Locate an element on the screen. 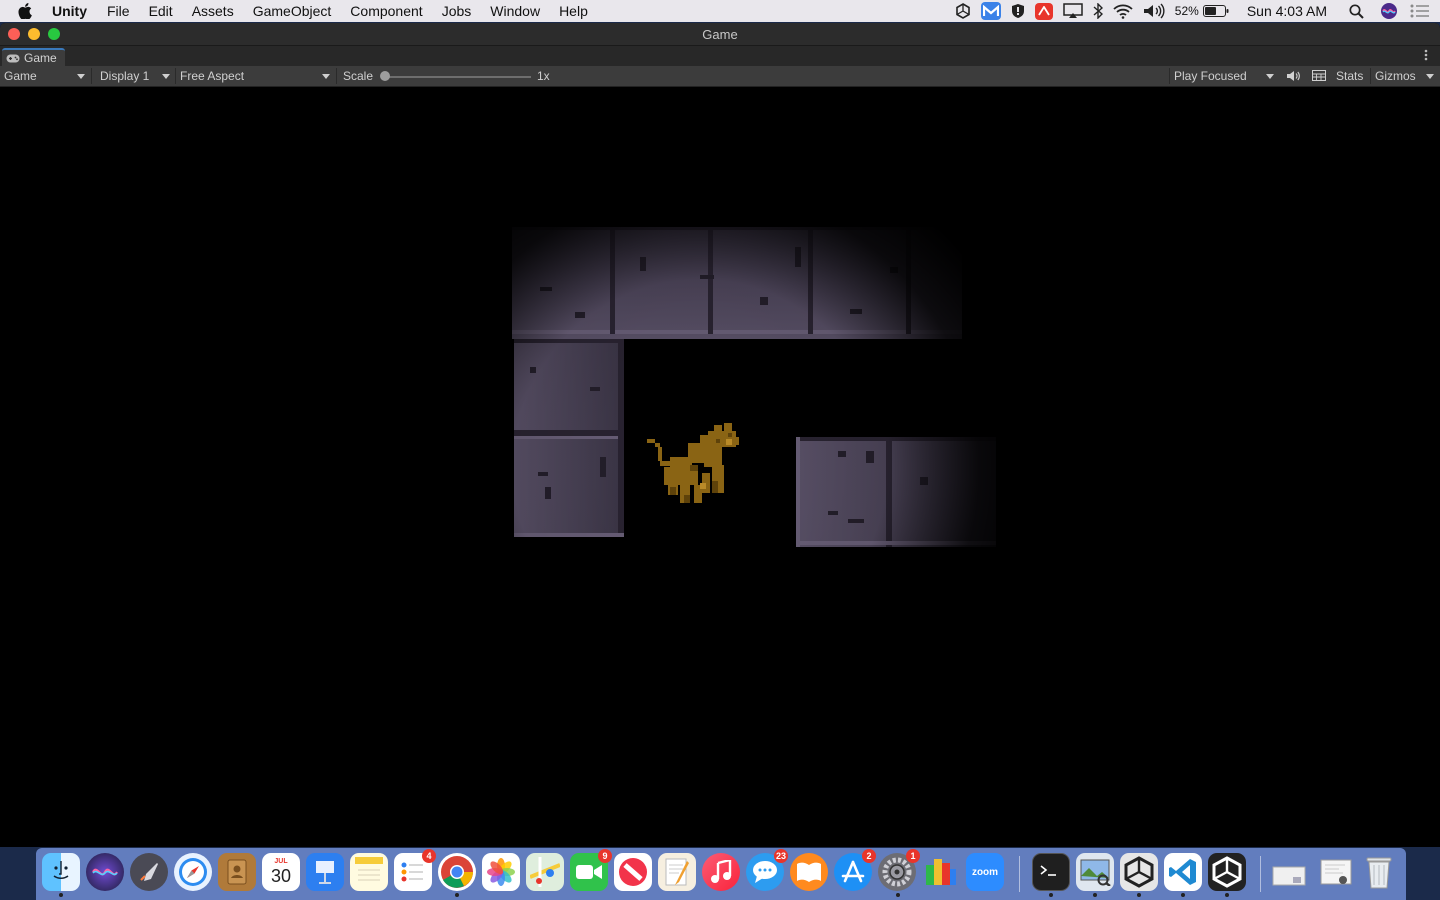  aspect-dropdown: Free Aspect is located at coordinates (256, 76).